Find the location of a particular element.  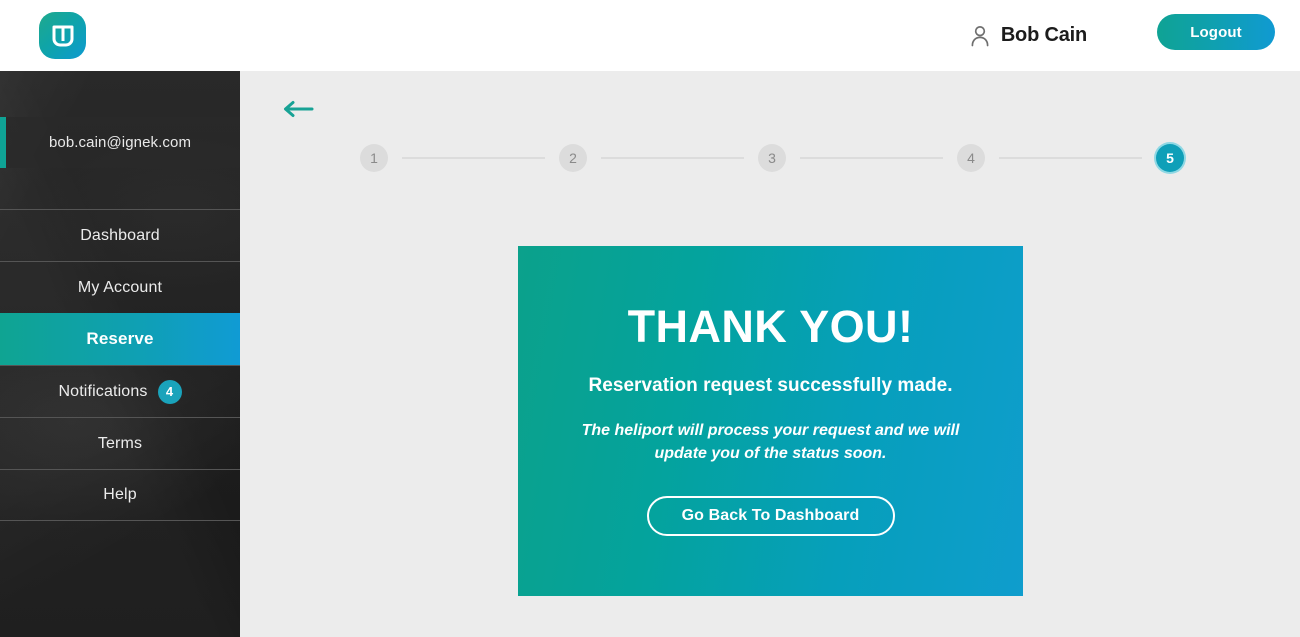

card-title: THANK YOU! is located at coordinates (770, 326).